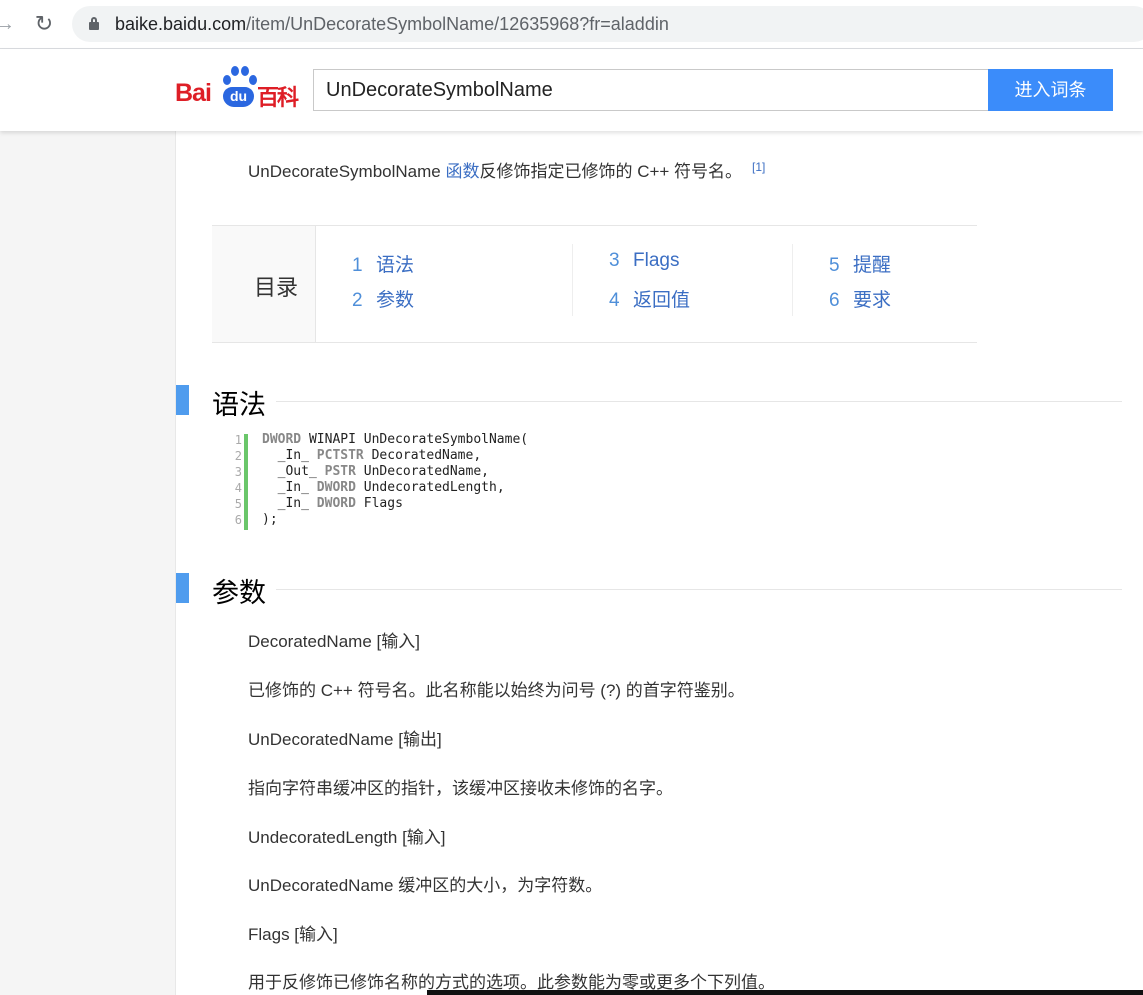  Describe the element at coordinates (9, 24) in the screenshot. I see `back-arrow-icon: →` at that location.